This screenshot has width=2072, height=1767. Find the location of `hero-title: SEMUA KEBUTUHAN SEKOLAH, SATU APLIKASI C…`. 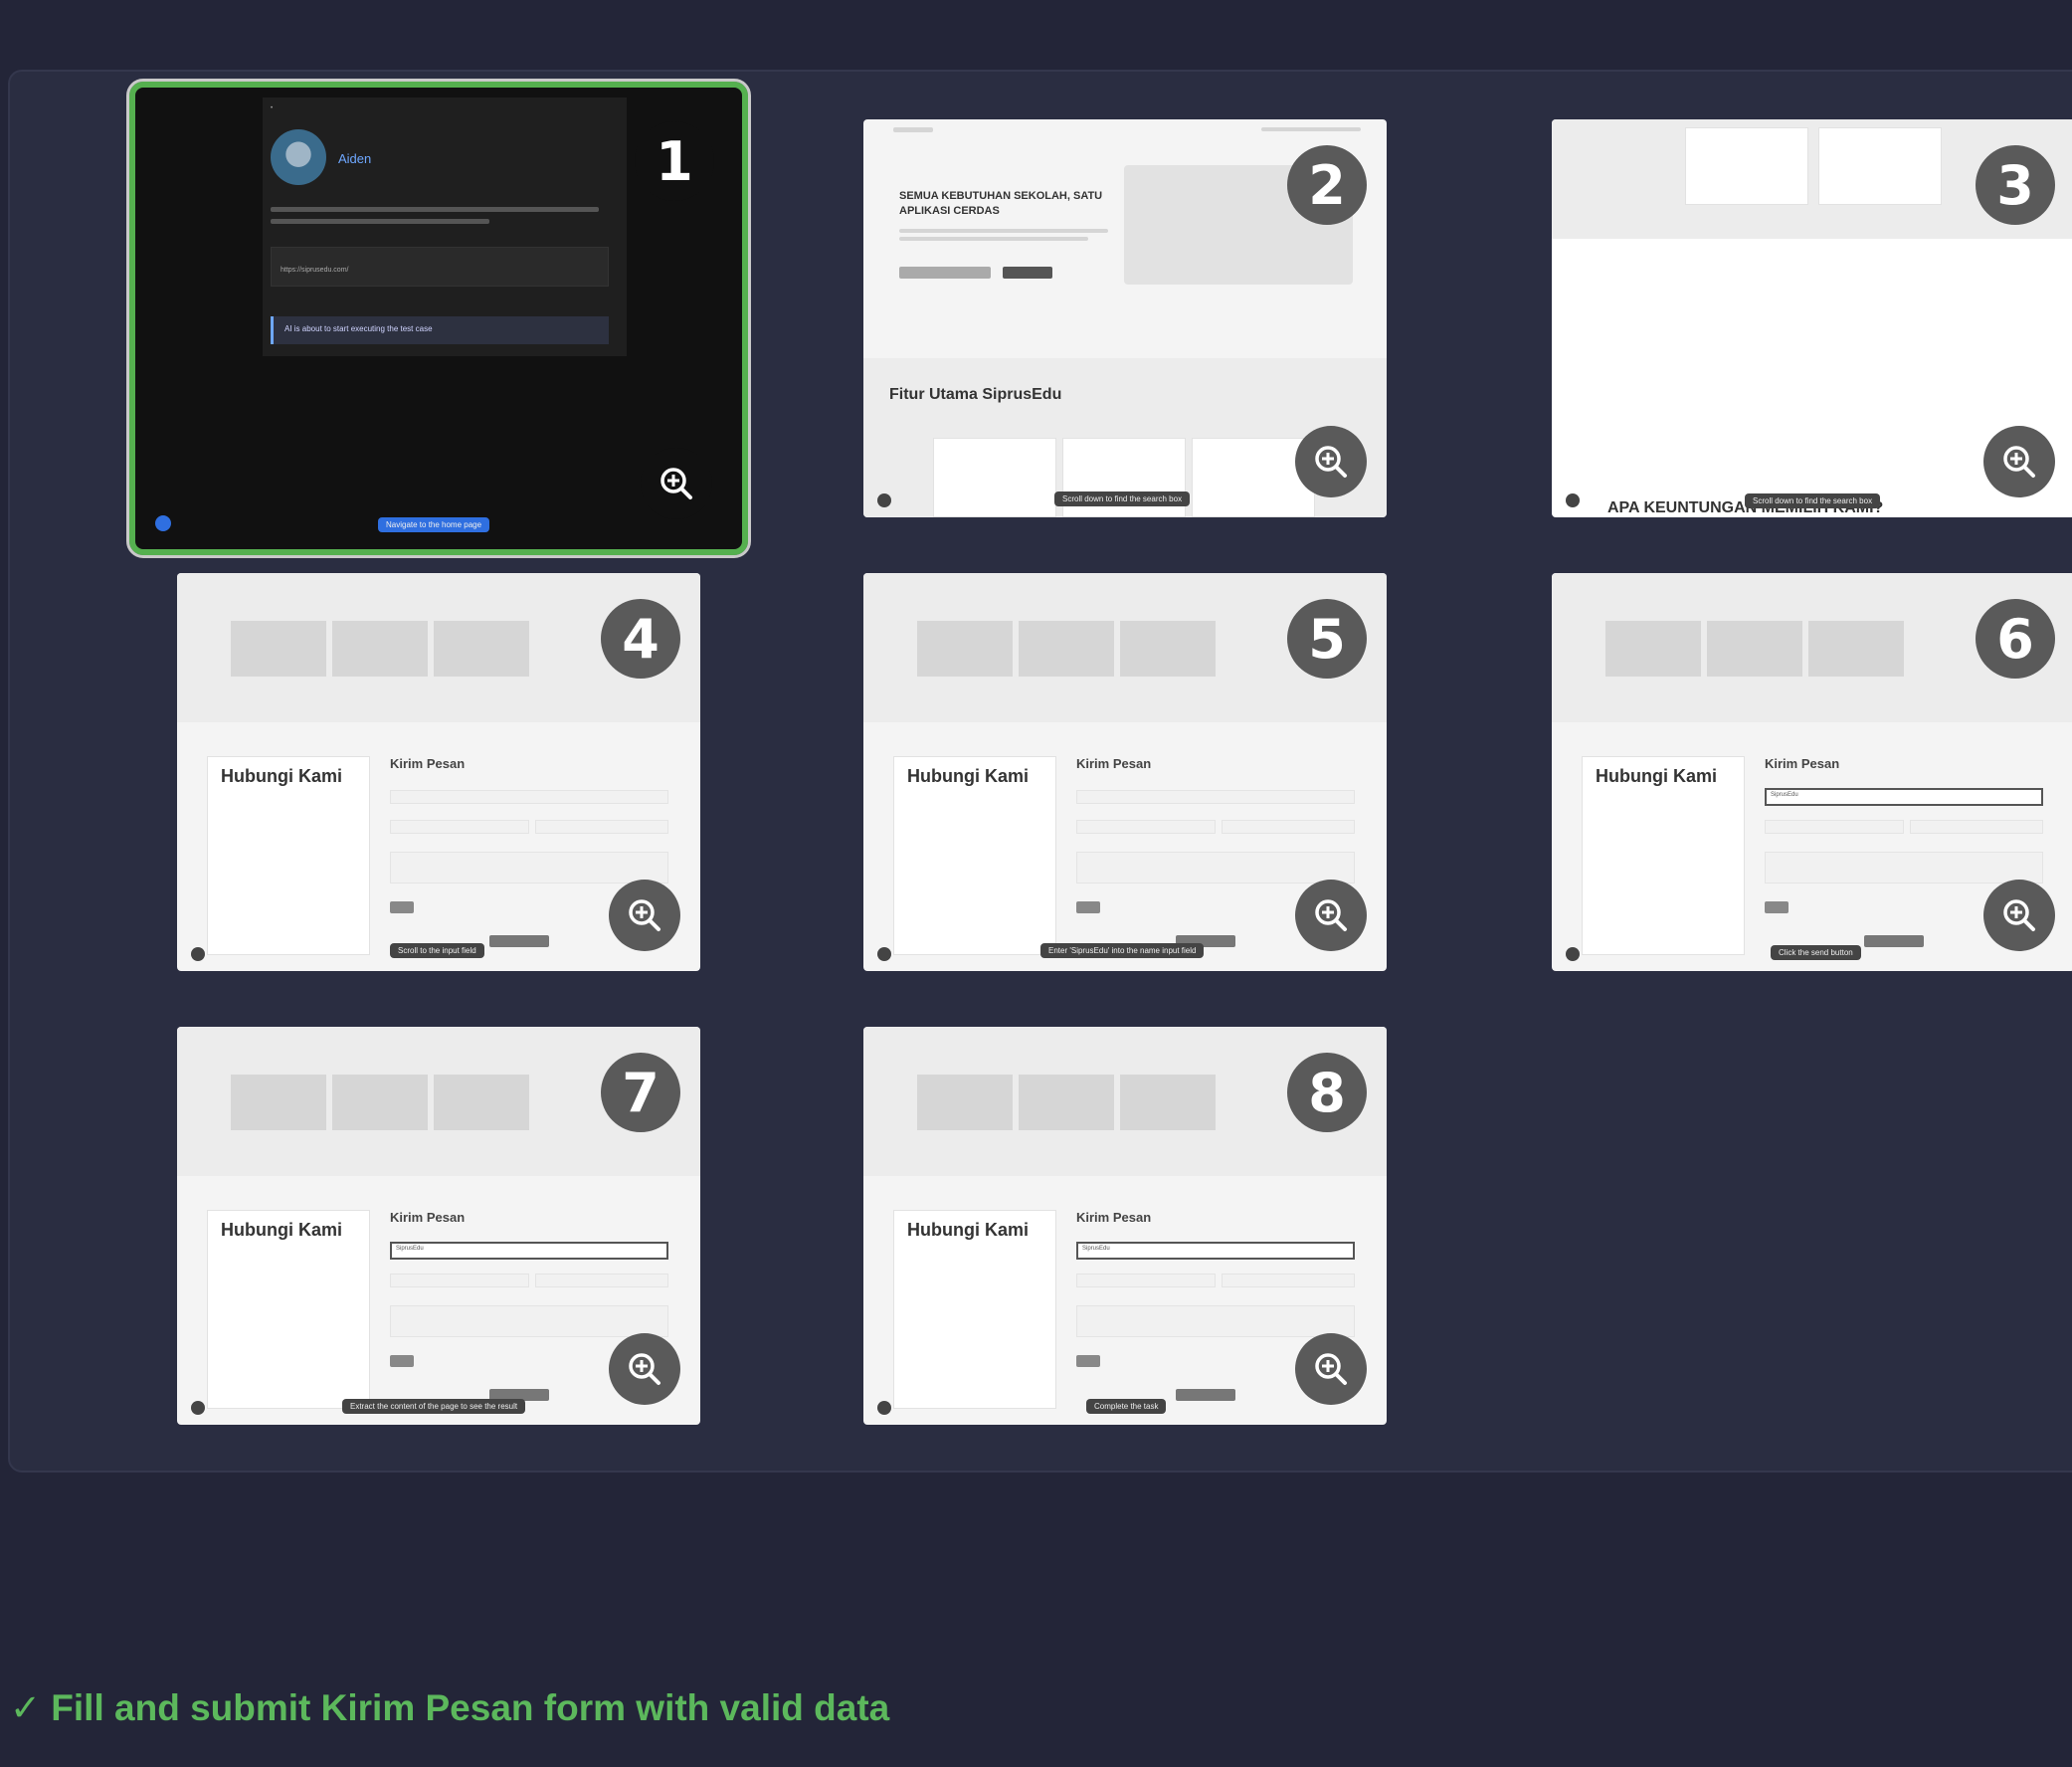

hero-title: SEMUA KEBUTUHAN SEKOLAH, SATU APLIKASI C… is located at coordinates (1001, 203).